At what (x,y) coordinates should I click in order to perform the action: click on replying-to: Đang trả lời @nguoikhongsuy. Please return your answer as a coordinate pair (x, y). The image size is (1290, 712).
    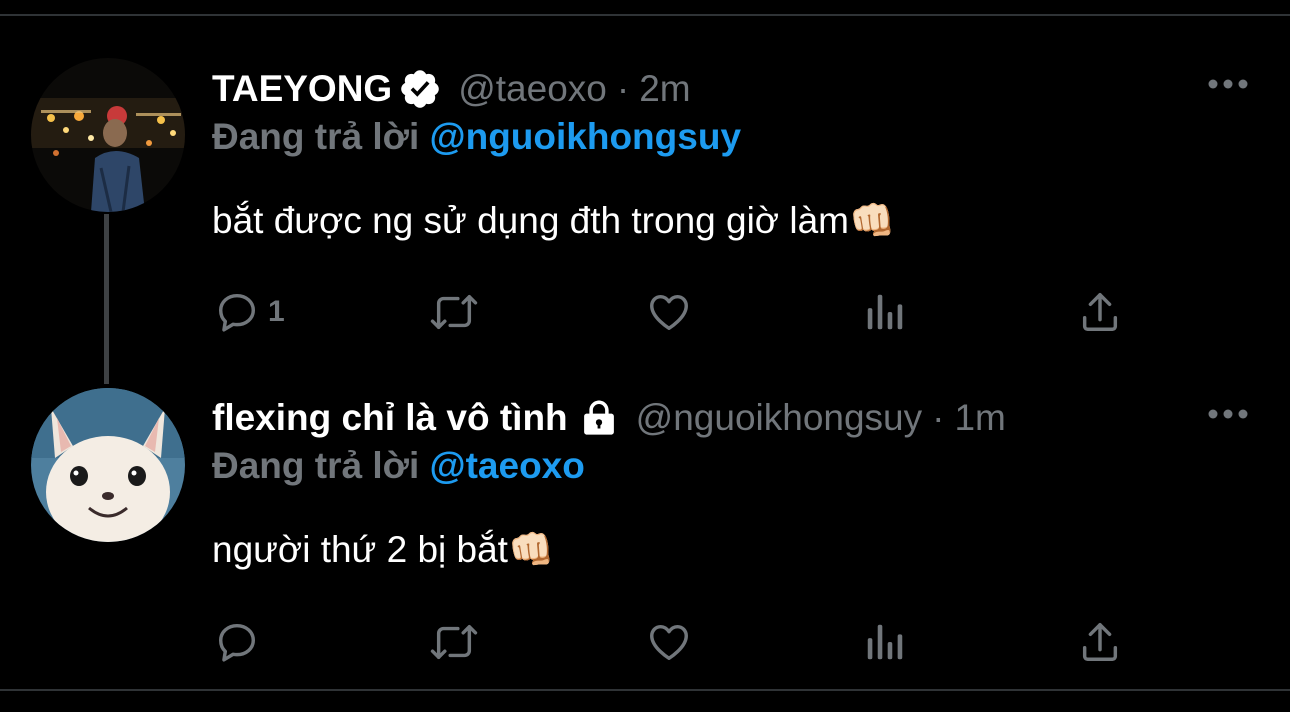
    Looking at the image, I should click on (476, 137).